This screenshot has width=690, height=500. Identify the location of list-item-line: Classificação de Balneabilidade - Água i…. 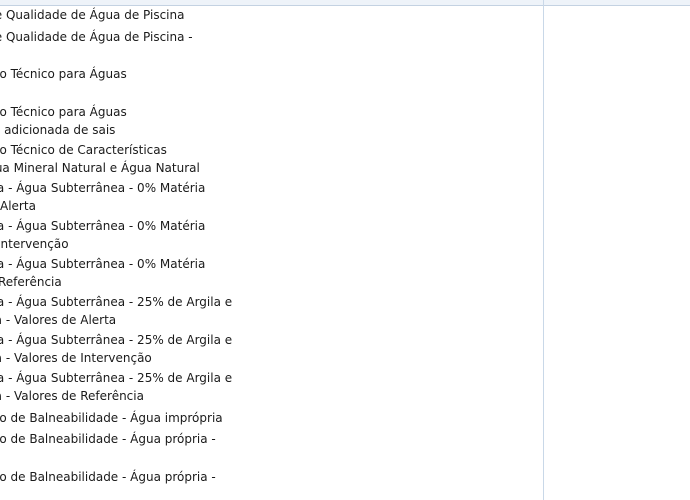
(111, 418).